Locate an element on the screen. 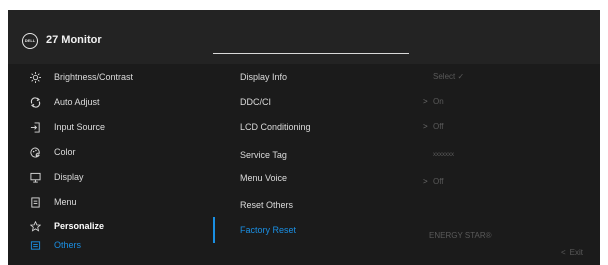 The image size is (608, 265). submenu-factory-reset: Factory Reset is located at coordinates (268, 230).